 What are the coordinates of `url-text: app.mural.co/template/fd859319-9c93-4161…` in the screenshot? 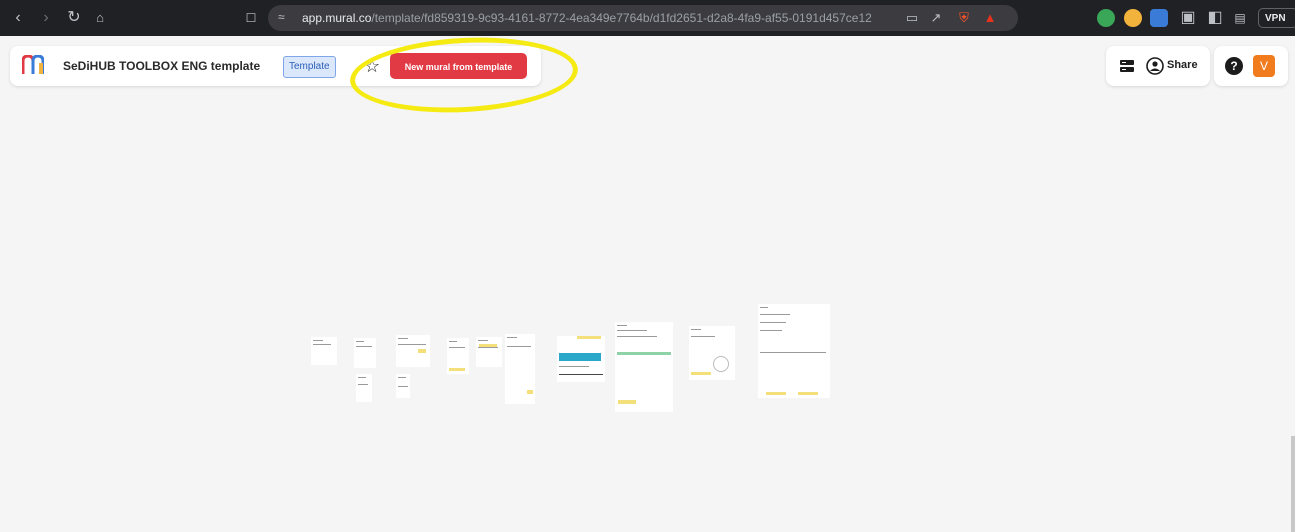 It's located at (587, 18).